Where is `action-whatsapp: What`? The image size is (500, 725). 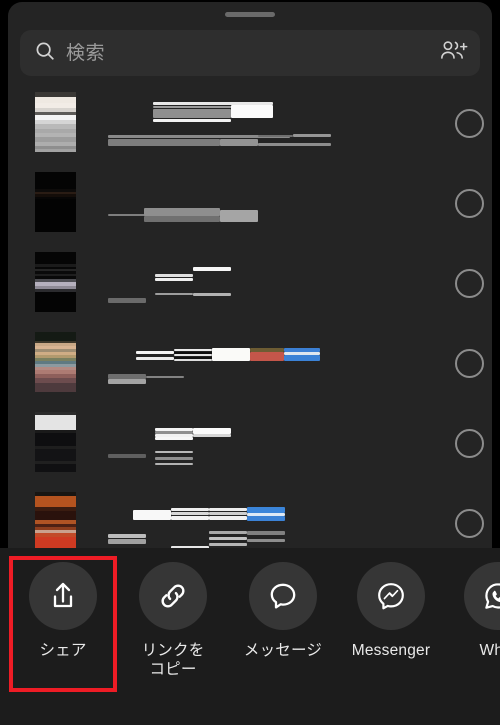
action-whatsapp: What is located at coordinates (476, 611).